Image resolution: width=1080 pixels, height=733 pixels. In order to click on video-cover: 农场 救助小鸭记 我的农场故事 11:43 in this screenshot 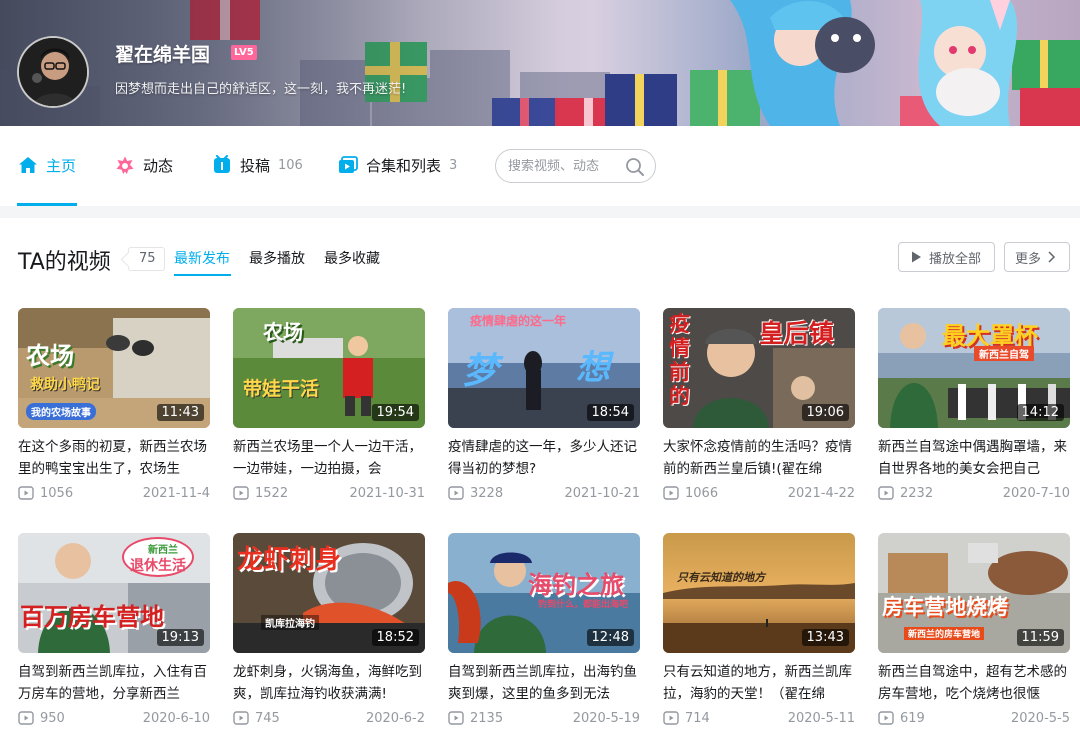, I will do `click(114, 368)`.